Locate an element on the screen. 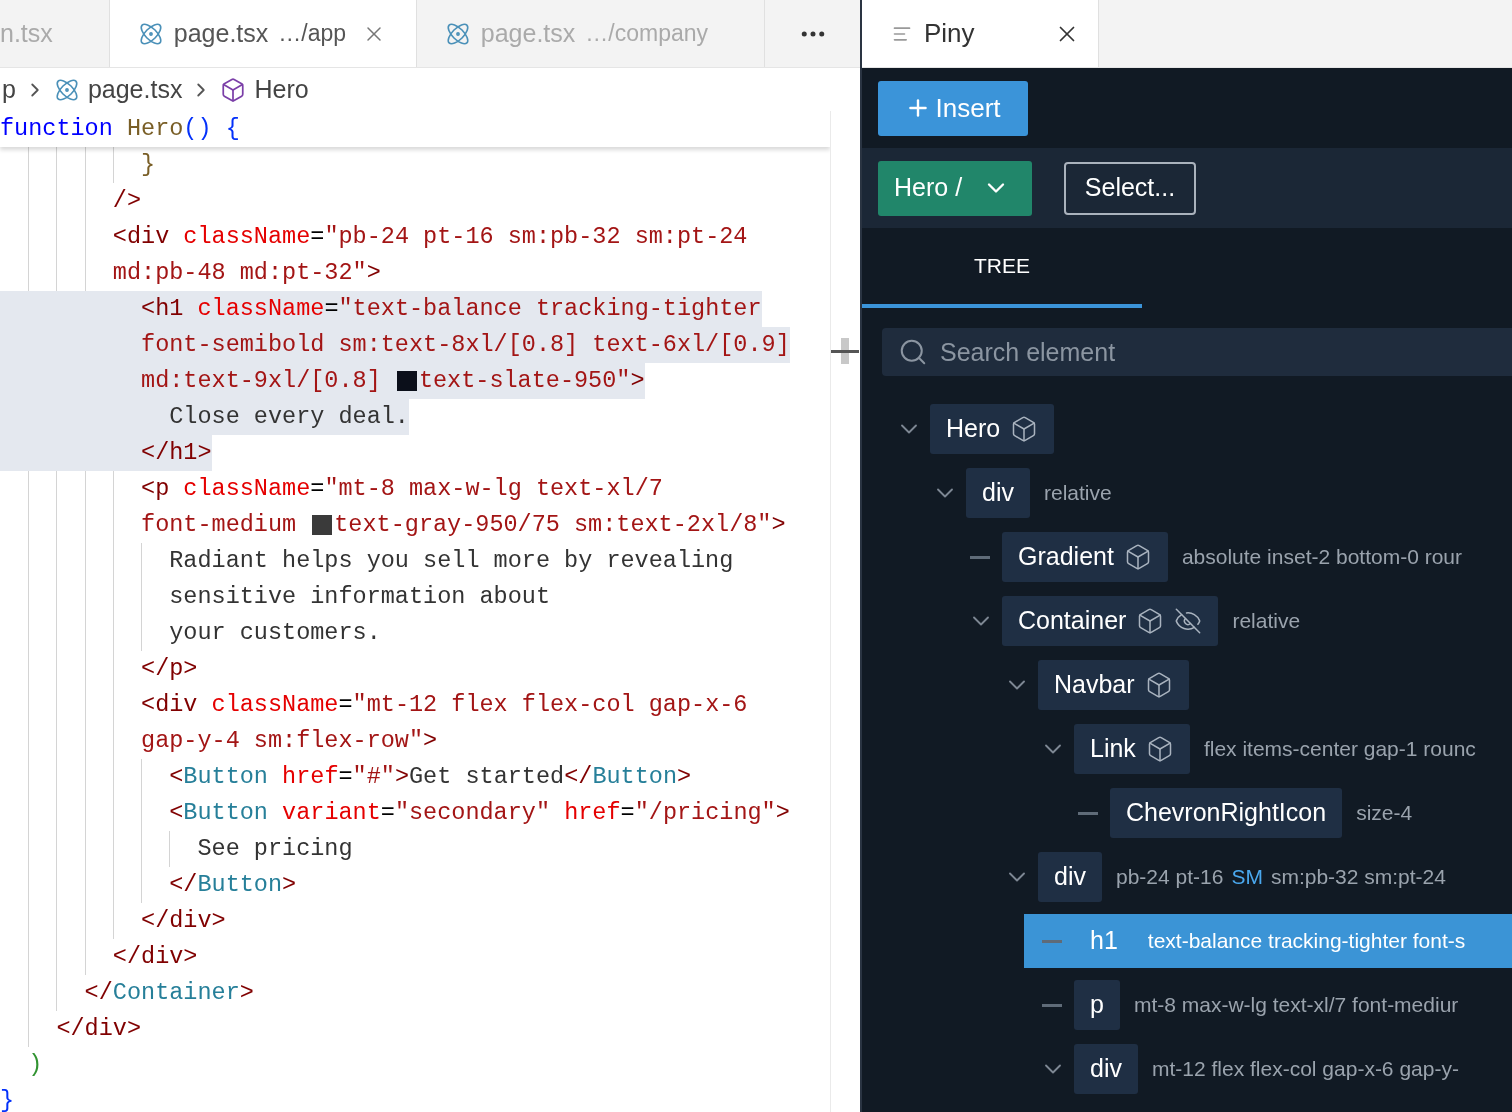 The image size is (1512, 1112). tree-row: div mt-12 flex flex-col gap-x-6 gap-y- is located at coordinates (1268, 1069).